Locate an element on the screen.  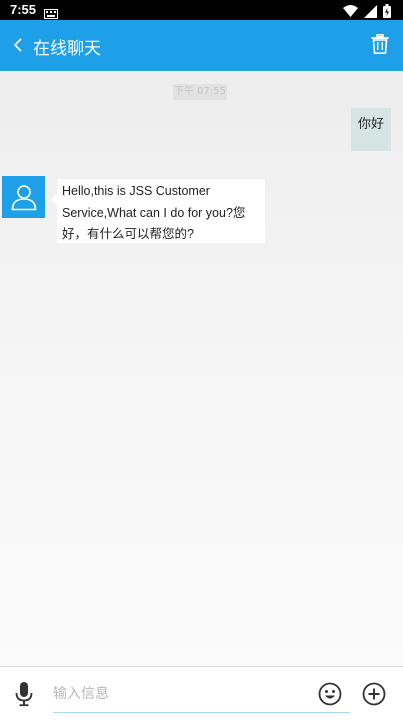
chevron-left-icon is located at coordinates (17, 45).